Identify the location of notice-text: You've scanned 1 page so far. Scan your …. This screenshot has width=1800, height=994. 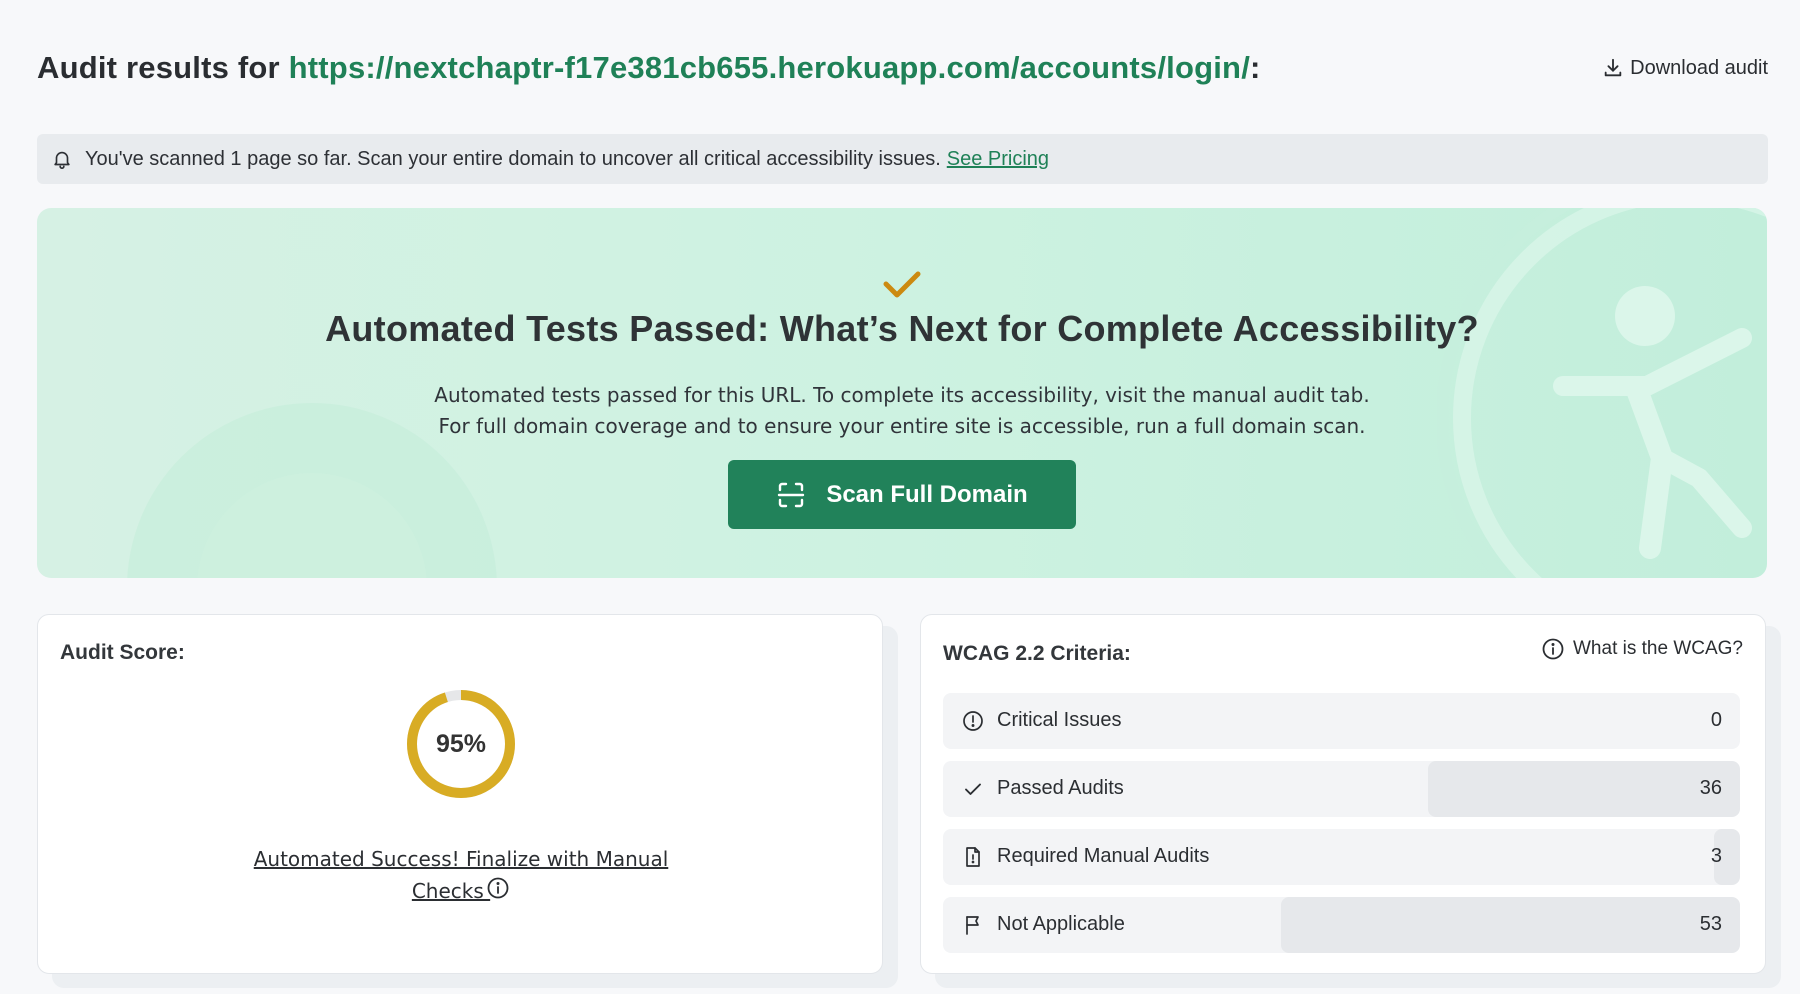
(513, 158).